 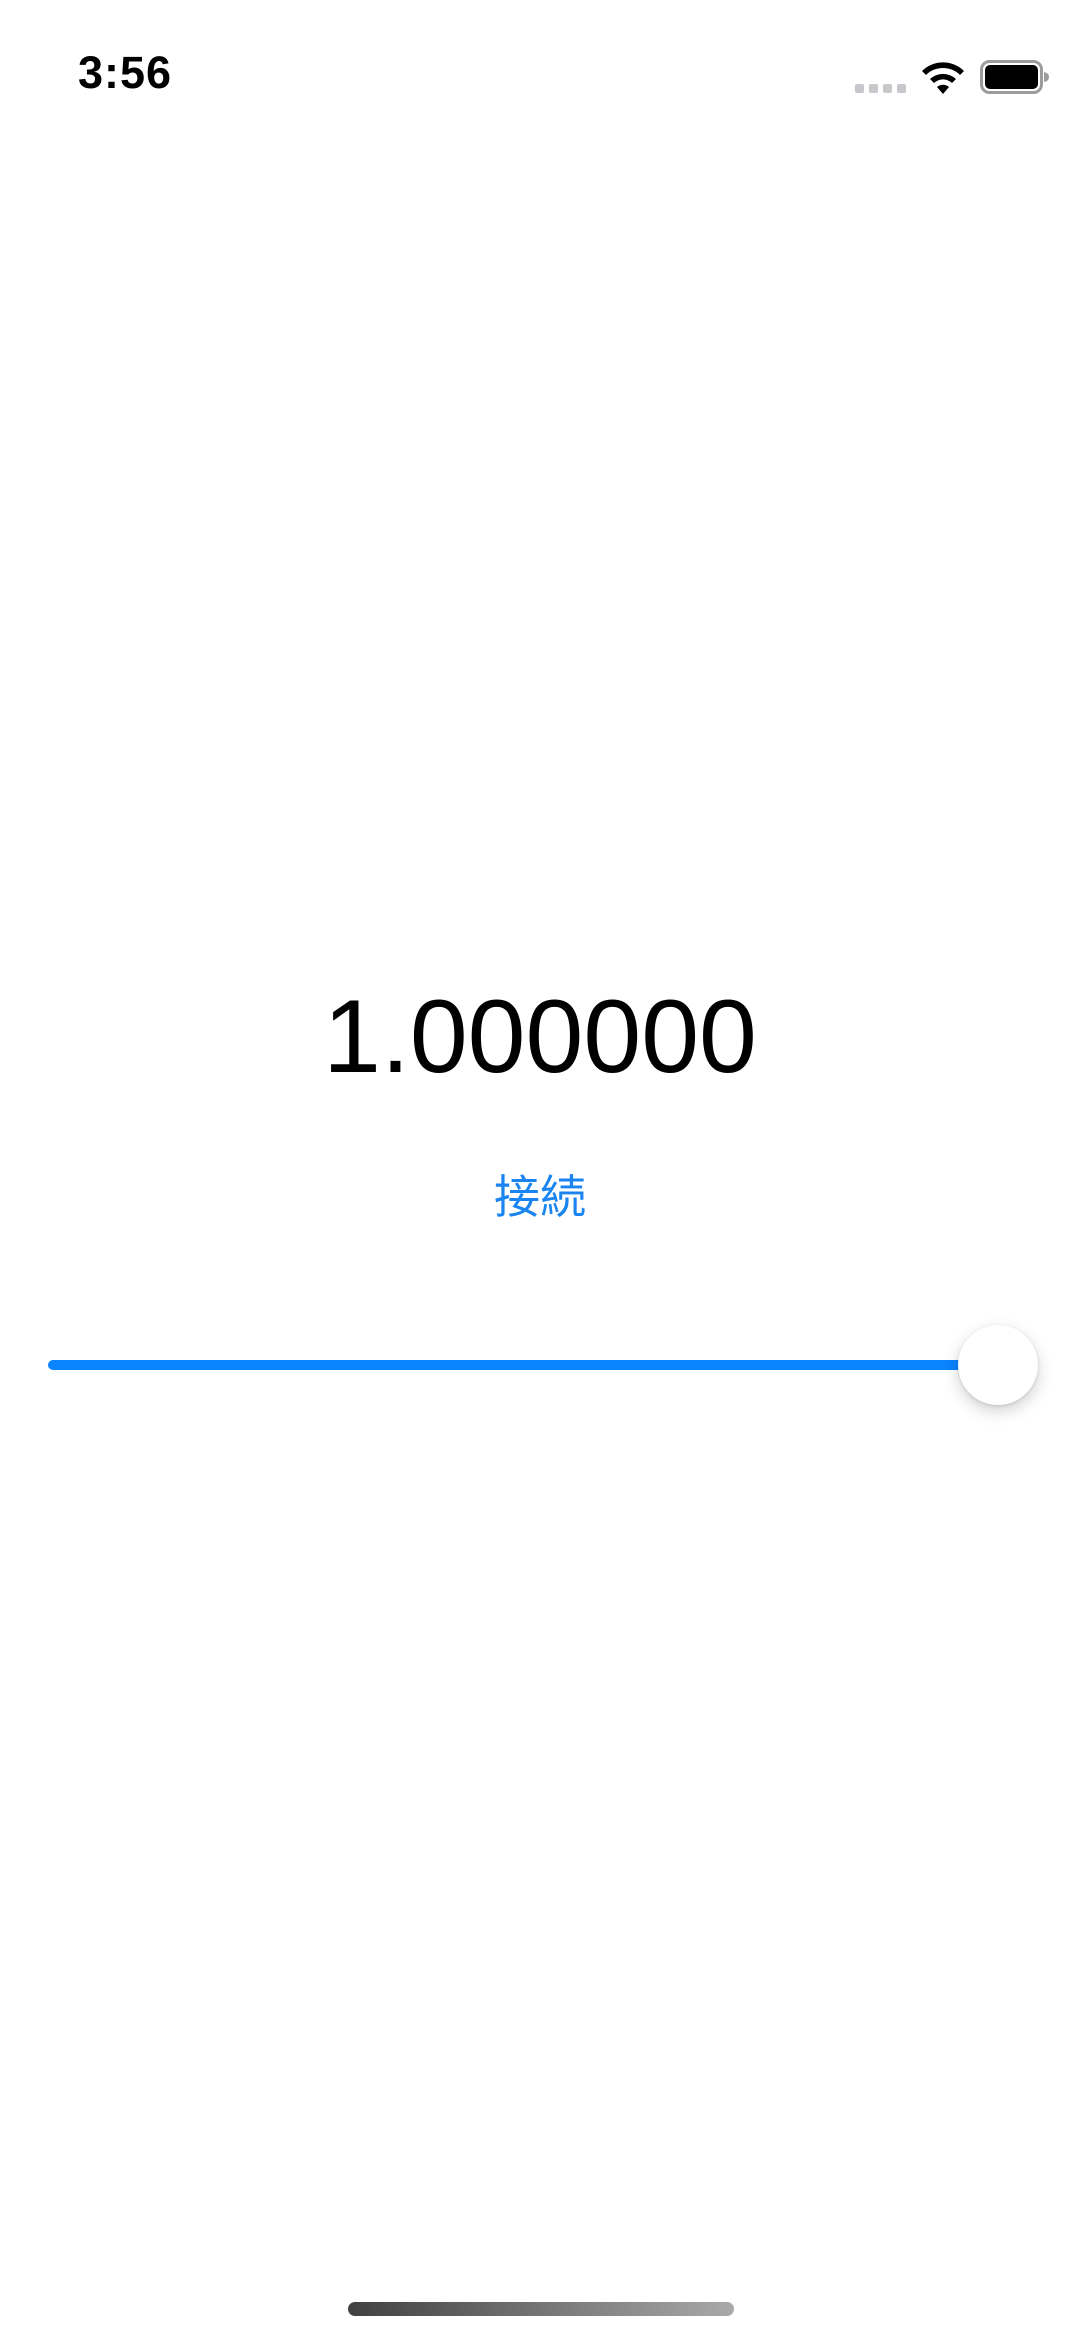 What do you see at coordinates (540, 1197) in the screenshot?
I see `connect-button: 接続` at bounding box center [540, 1197].